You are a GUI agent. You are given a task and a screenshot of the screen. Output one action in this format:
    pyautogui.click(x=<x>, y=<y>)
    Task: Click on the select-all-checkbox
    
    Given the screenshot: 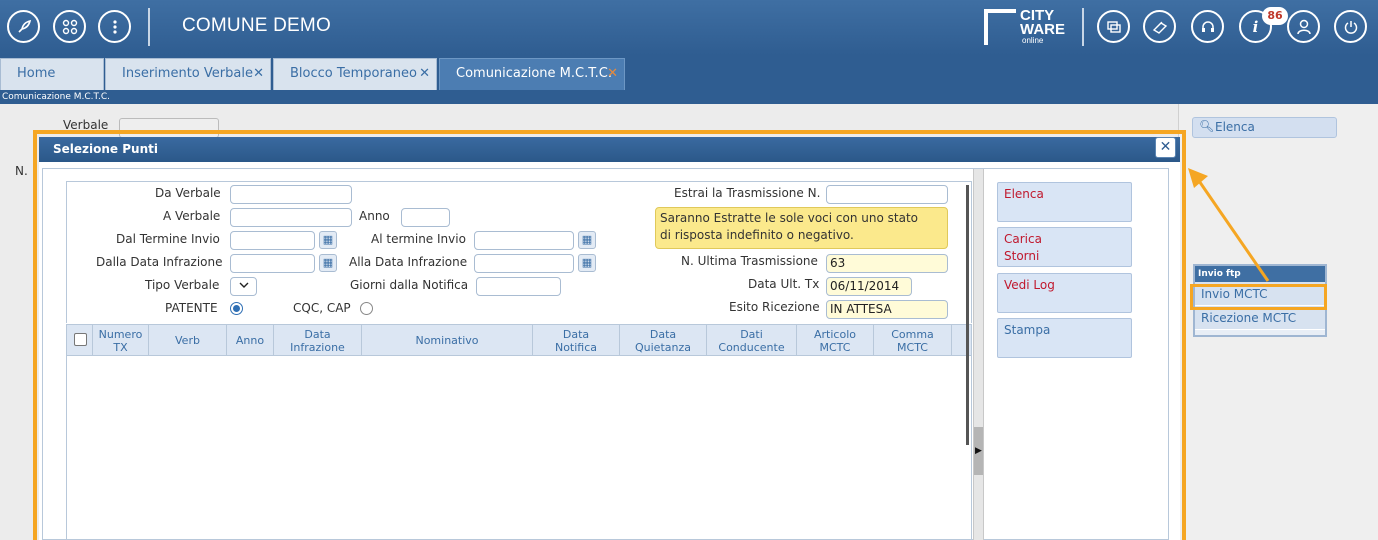 What is the action you would take?
    pyautogui.click(x=80, y=339)
    